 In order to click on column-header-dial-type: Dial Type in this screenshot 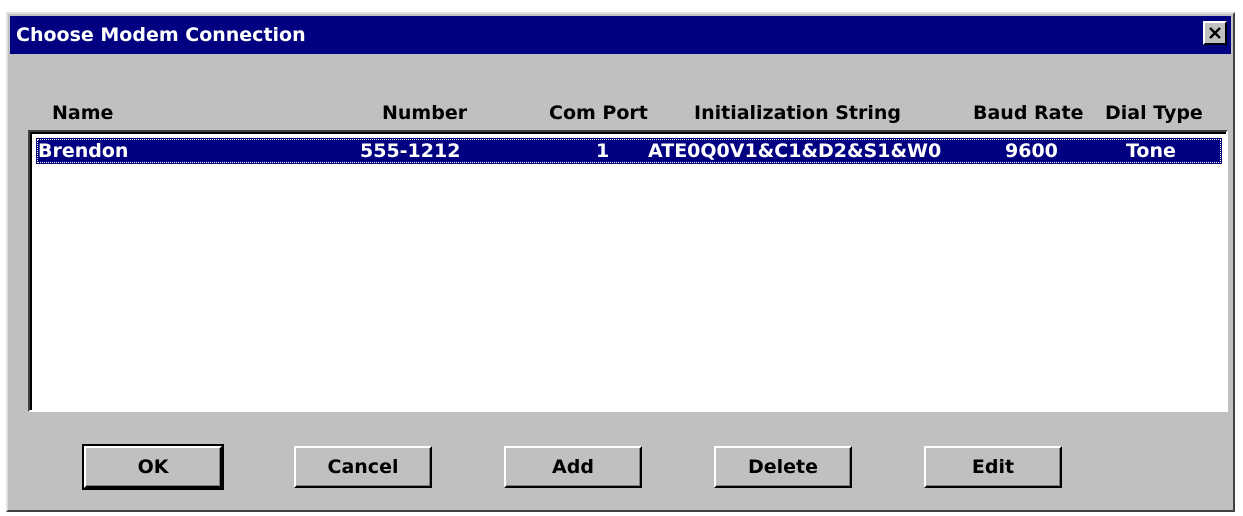, I will do `click(1154, 113)`.